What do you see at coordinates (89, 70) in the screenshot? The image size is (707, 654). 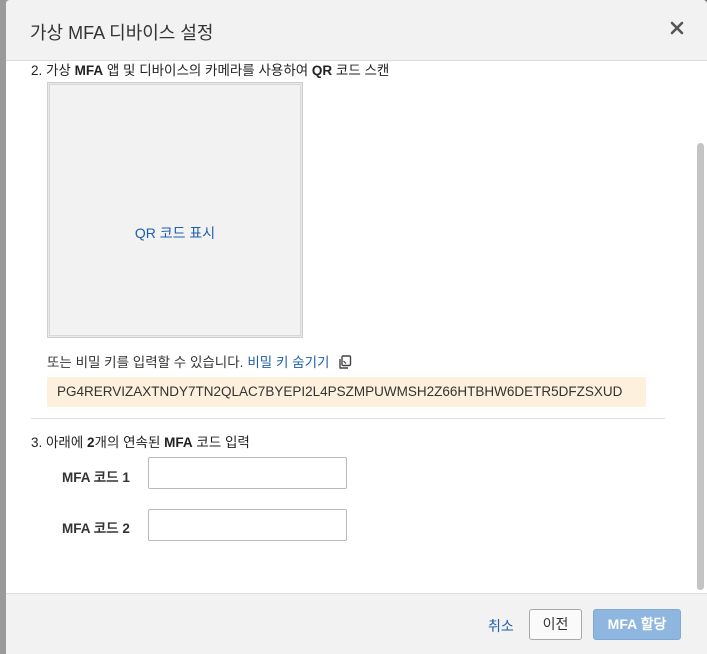 I see `step2-mfa: MFA` at bounding box center [89, 70].